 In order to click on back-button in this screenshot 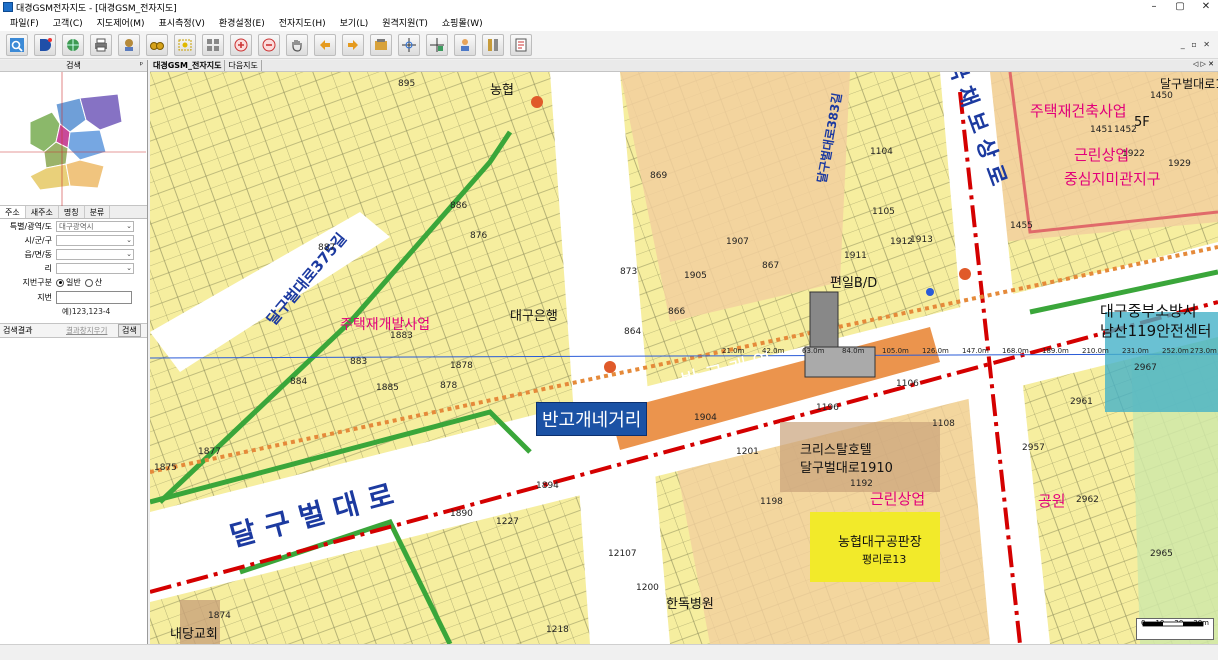, I will do `click(325, 44)`.